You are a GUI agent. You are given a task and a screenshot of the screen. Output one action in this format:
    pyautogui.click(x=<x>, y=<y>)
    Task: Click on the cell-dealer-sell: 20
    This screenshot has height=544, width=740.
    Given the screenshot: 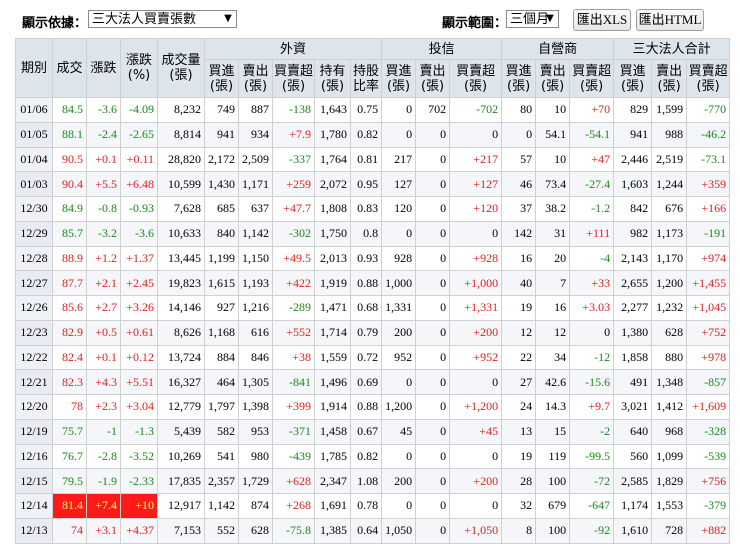 What is the action you would take?
    pyautogui.click(x=553, y=258)
    